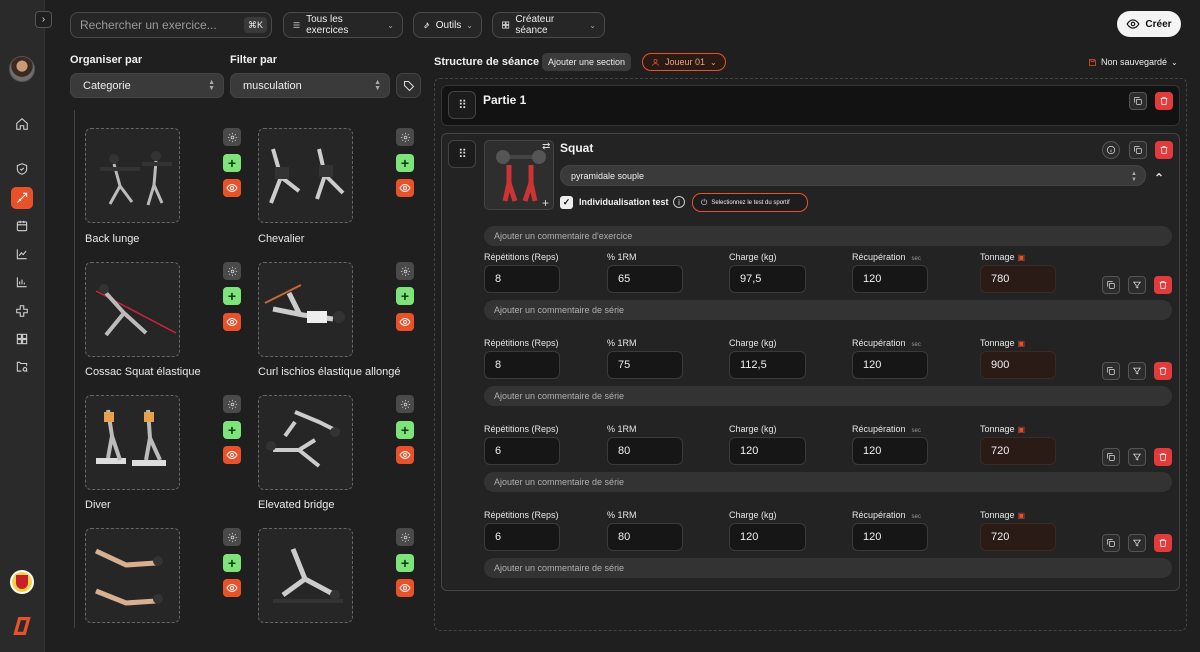 Image resolution: width=1200 pixels, height=652 pixels. I want to click on swap-exercise-icon: ⇄, so click(546, 146).